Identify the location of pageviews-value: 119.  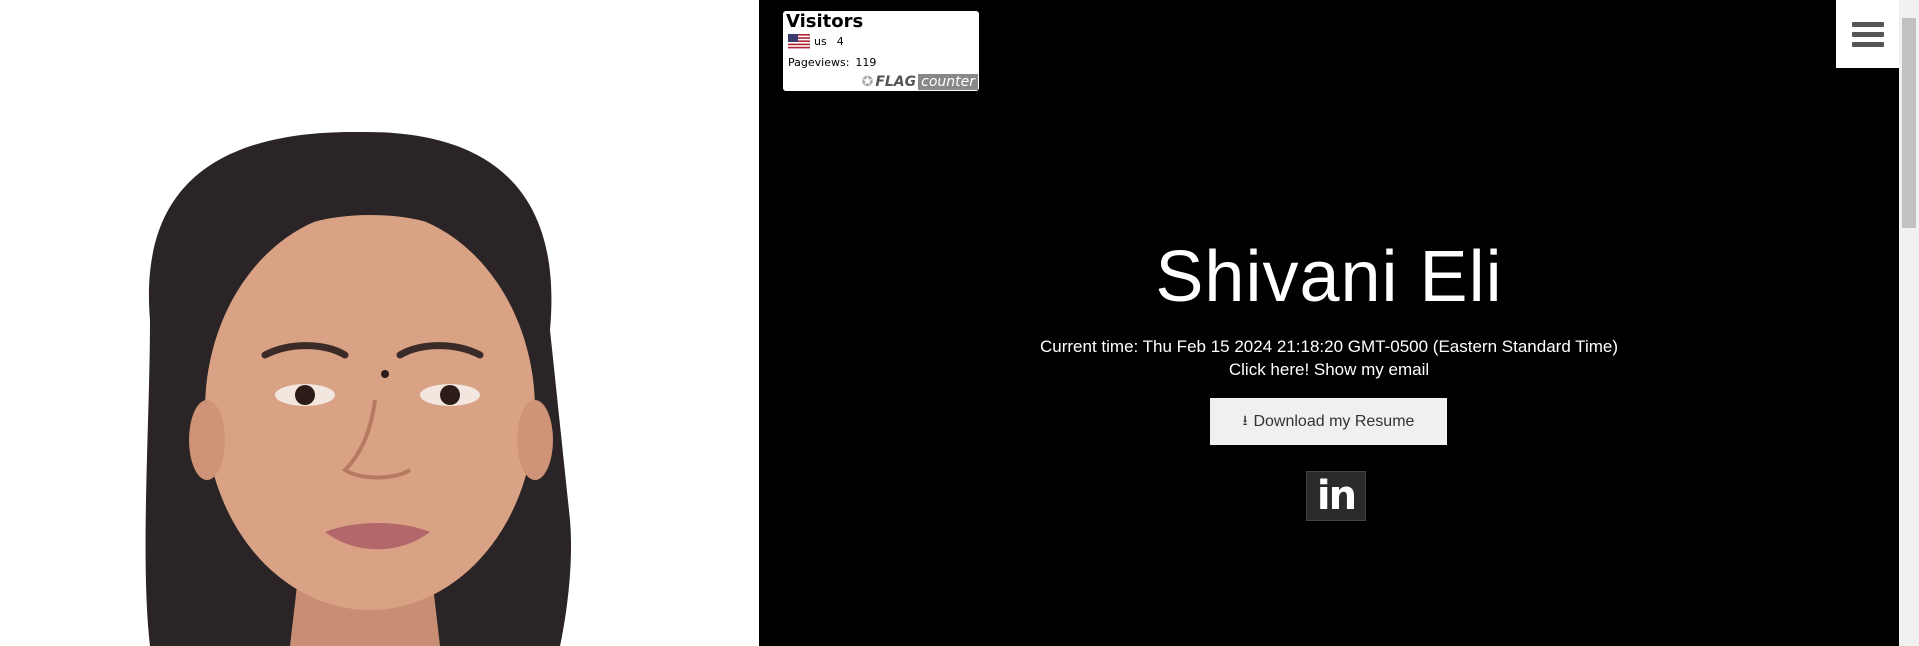
(866, 62).